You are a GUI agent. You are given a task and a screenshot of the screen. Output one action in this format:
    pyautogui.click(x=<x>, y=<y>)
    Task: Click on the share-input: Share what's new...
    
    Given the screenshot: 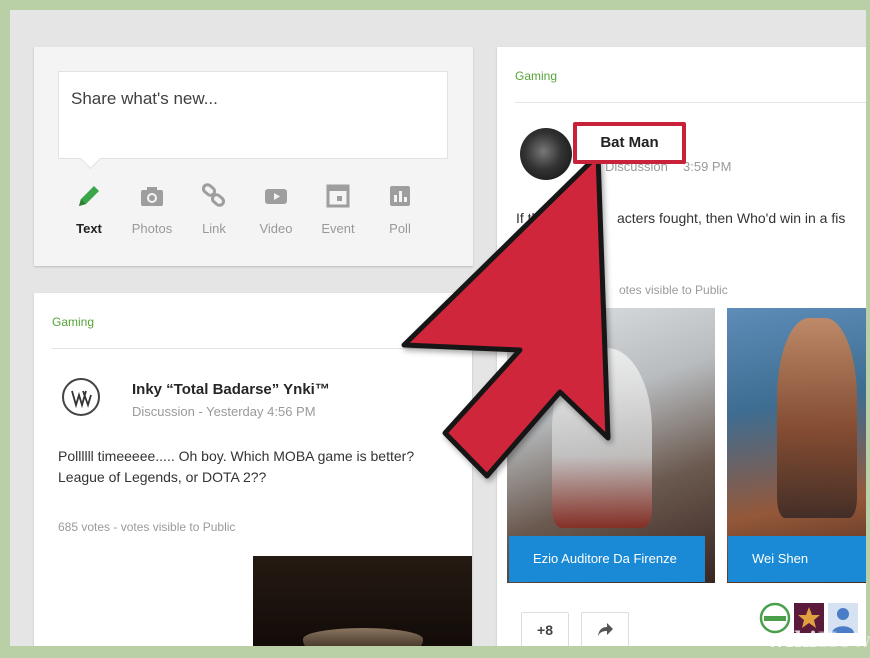 What is the action you would take?
    pyautogui.click(x=253, y=115)
    